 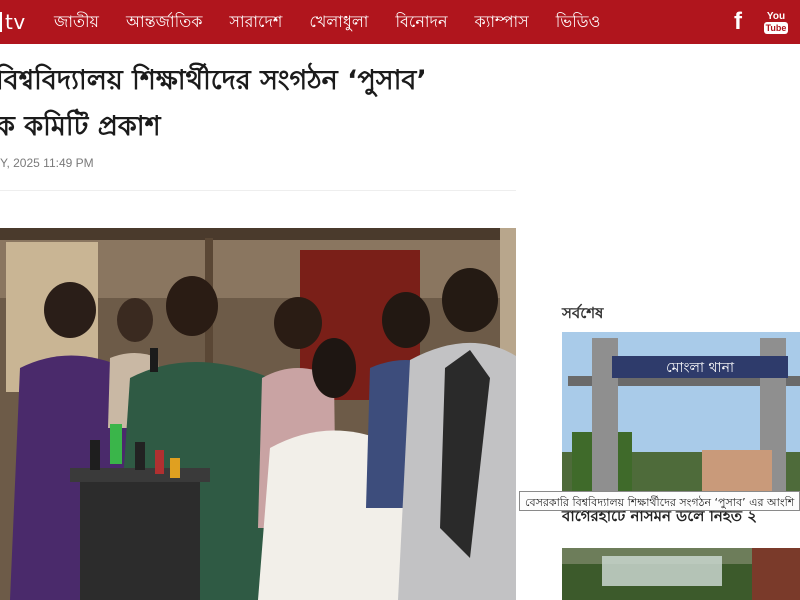 I want to click on logo-divider, so click(x=1, y=22).